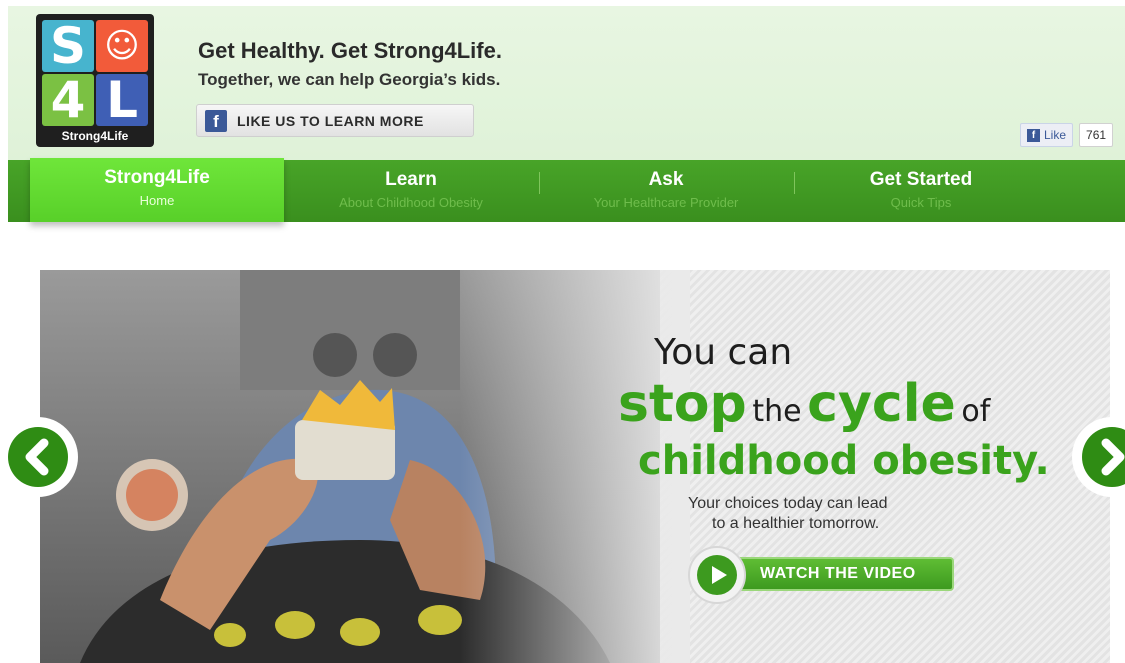 Image resolution: width=1125 pixels, height=663 pixels. What do you see at coordinates (157, 190) in the screenshot?
I see `nav-item-home: Strong4Life Home` at bounding box center [157, 190].